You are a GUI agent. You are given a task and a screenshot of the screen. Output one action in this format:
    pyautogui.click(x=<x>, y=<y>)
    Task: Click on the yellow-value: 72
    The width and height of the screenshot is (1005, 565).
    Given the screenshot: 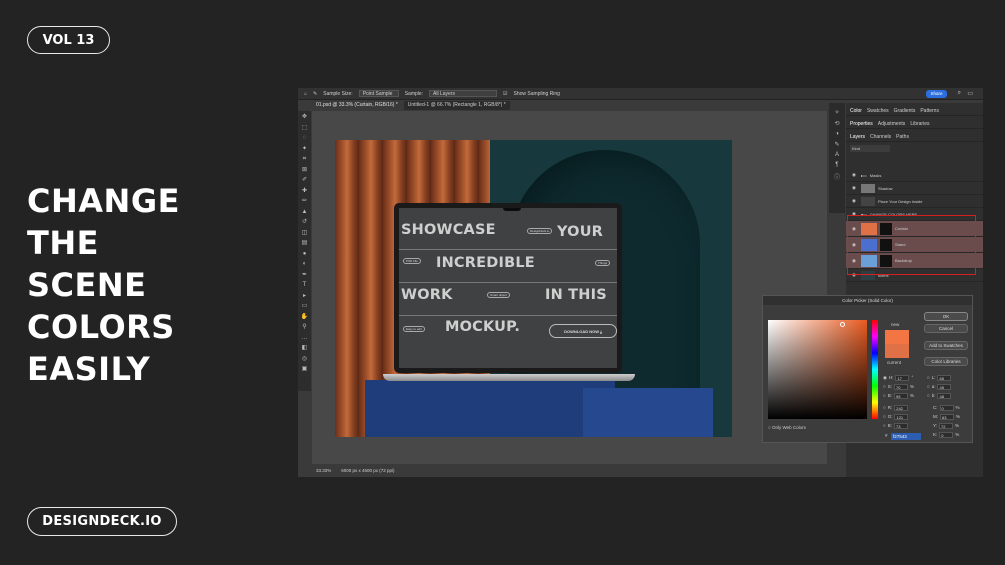 What is the action you would take?
    pyautogui.click(x=946, y=425)
    